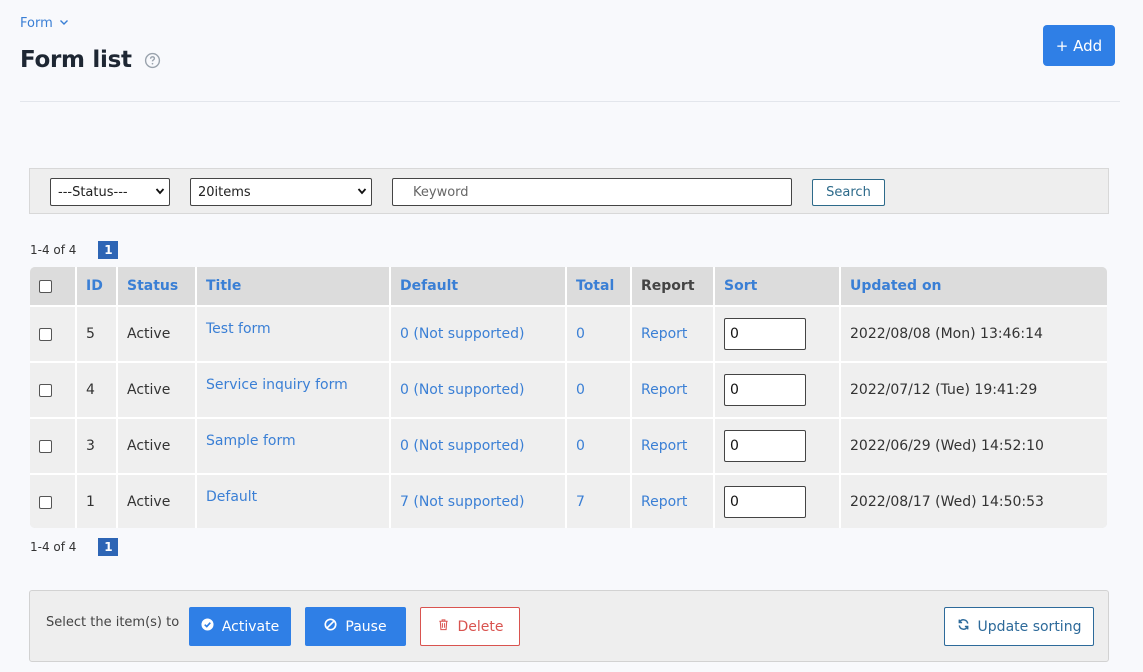  I want to click on check-circle-icon, so click(207, 626).